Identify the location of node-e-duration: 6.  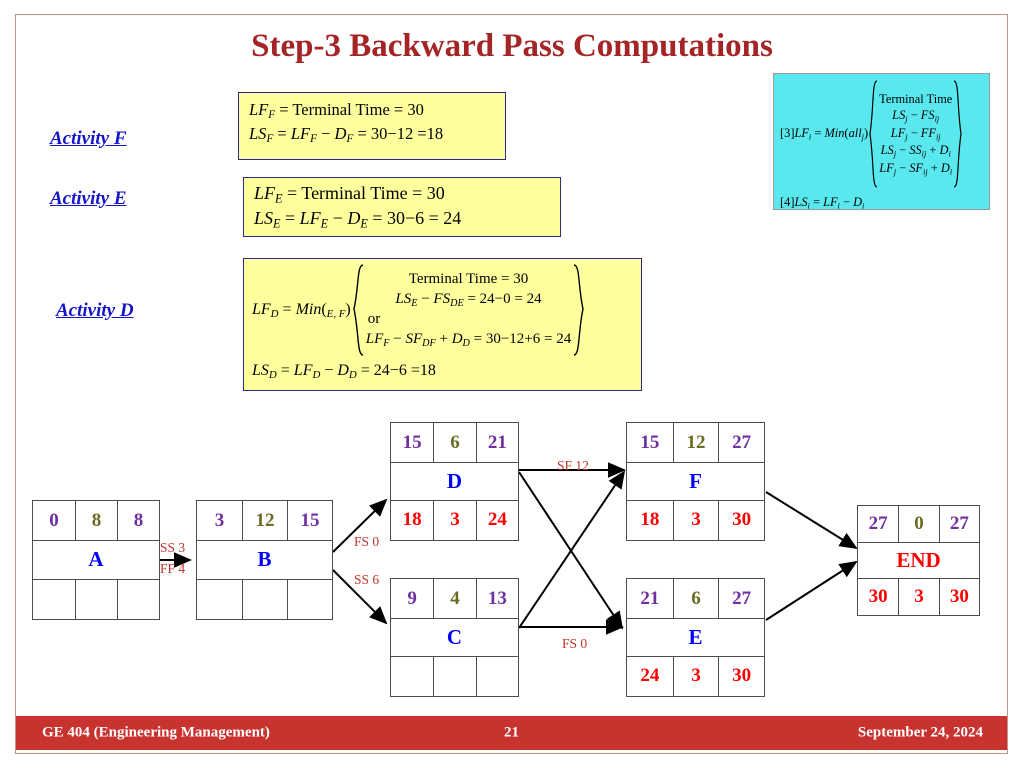
(695, 598).